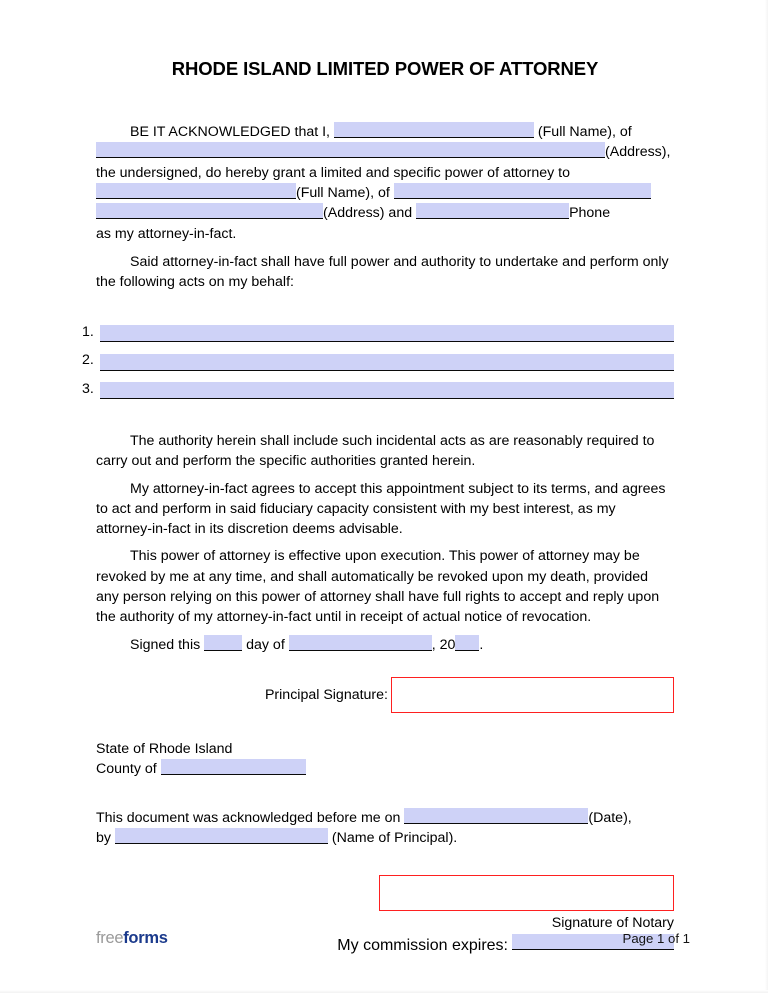  I want to click on intro-line-4: (Full Name), of, so click(385, 193).